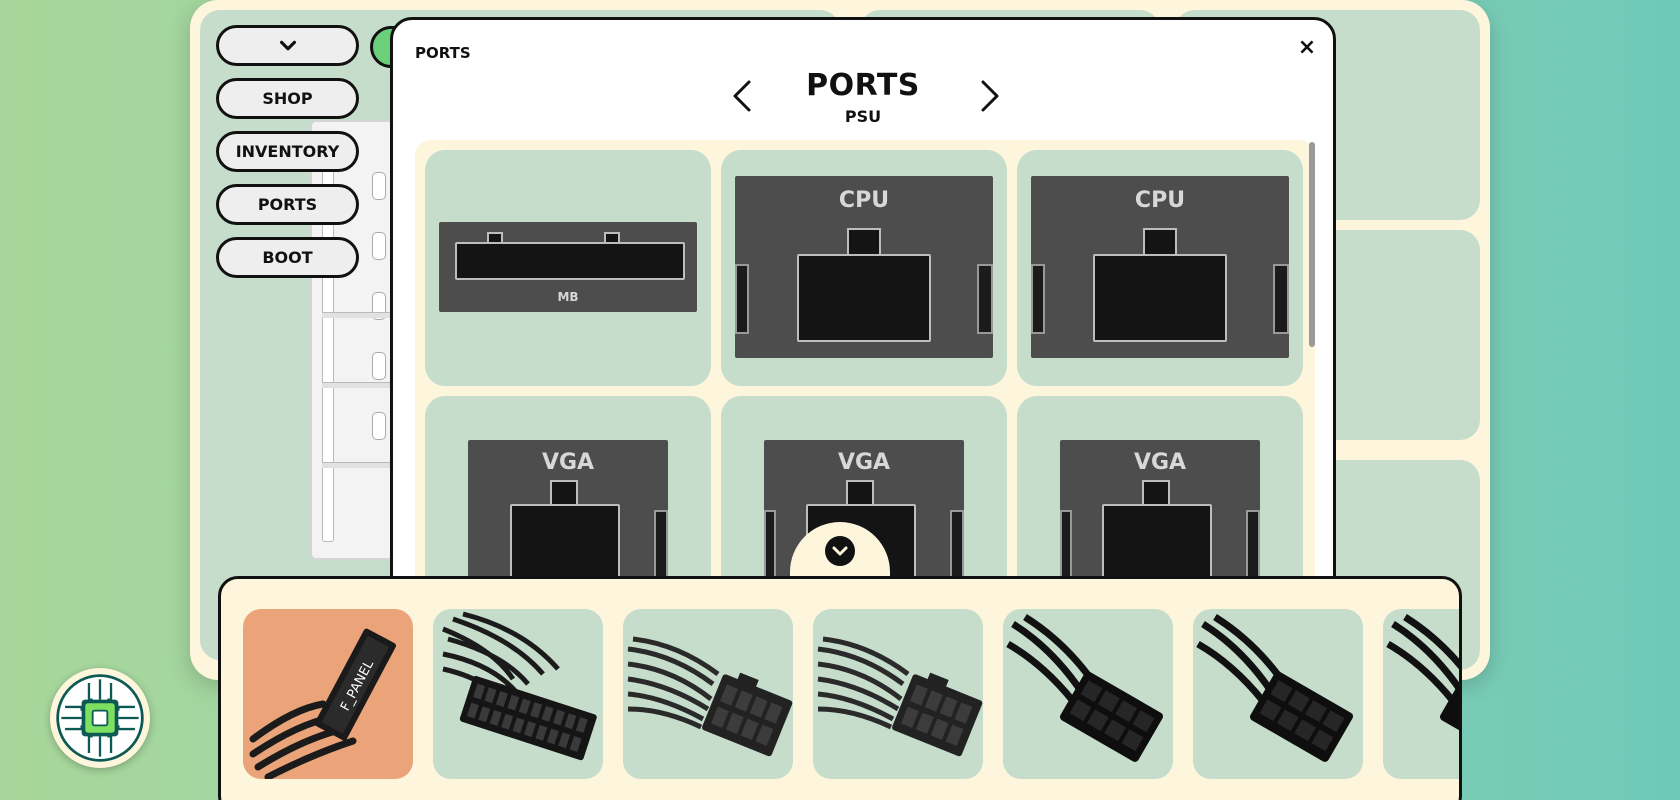 The height and width of the screenshot is (800, 1680). I want to click on close-button: ×, so click(1307, 48).